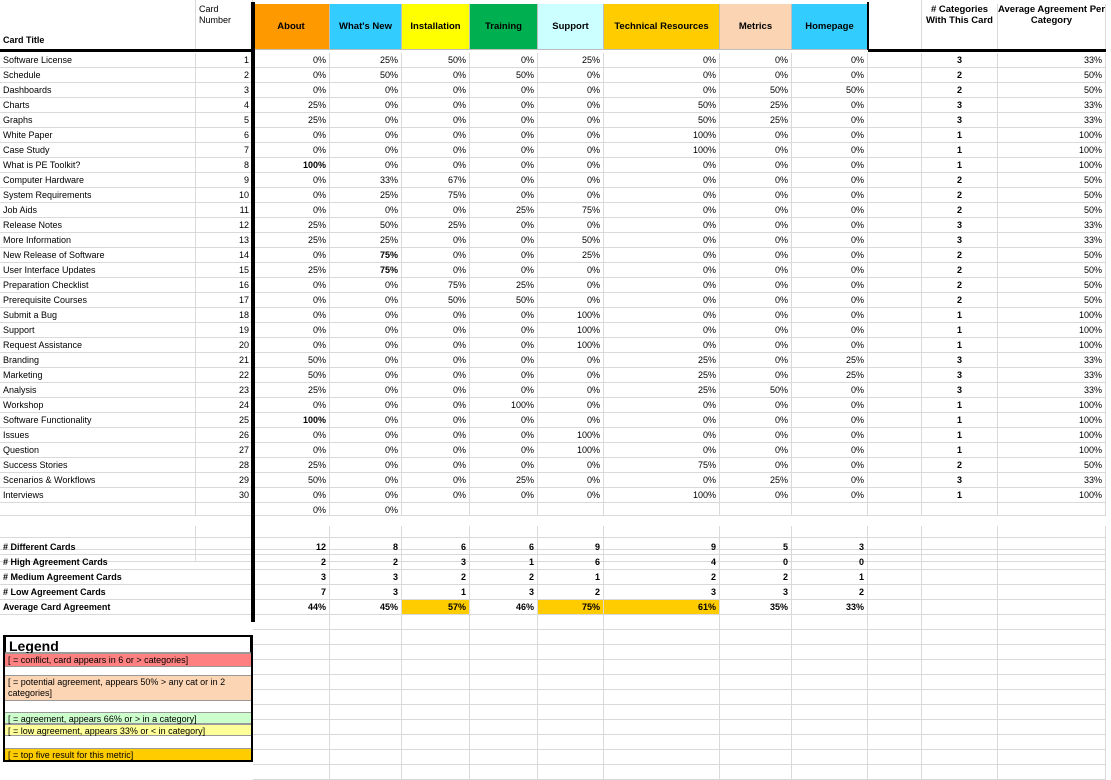 The height and width of the screenshot is (780, 1111). What do you see at coordinates (960, 225) in the screenshot?
I see `categories-count-cell: 3` at bounding box center [960, 225].